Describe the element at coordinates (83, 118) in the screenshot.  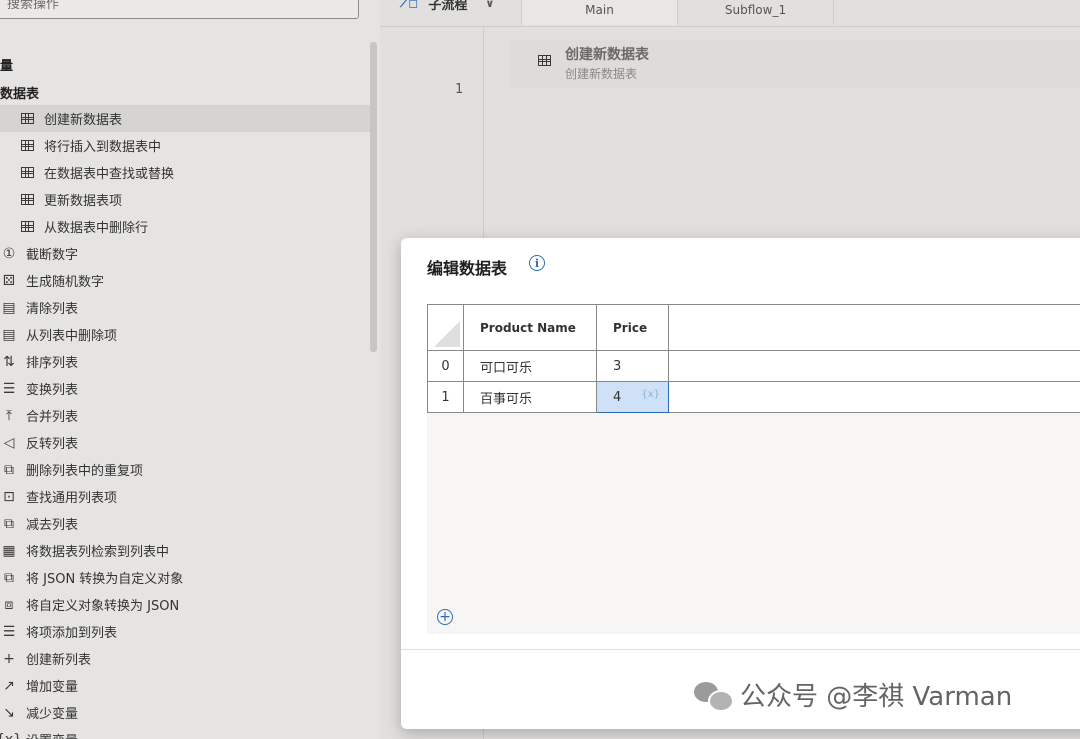
I see `action-label: 创建新数据表` at that location.